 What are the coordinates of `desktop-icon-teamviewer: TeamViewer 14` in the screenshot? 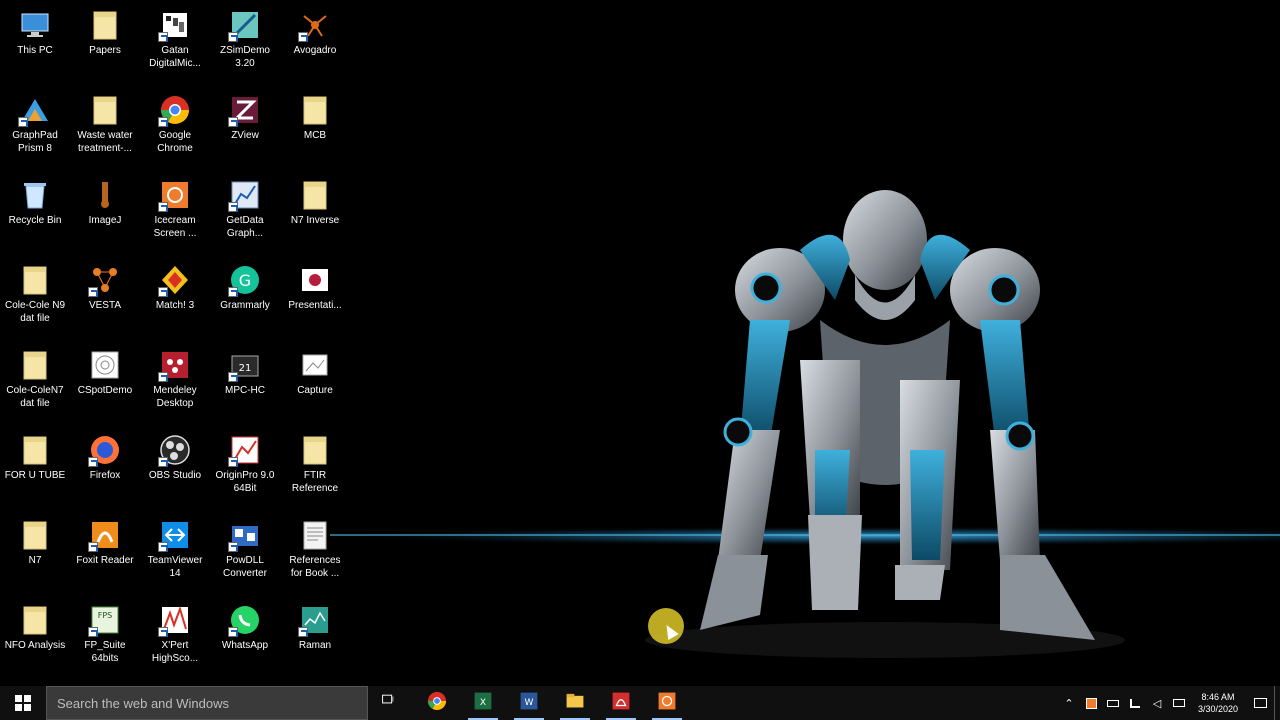 It's located at (175, 554).